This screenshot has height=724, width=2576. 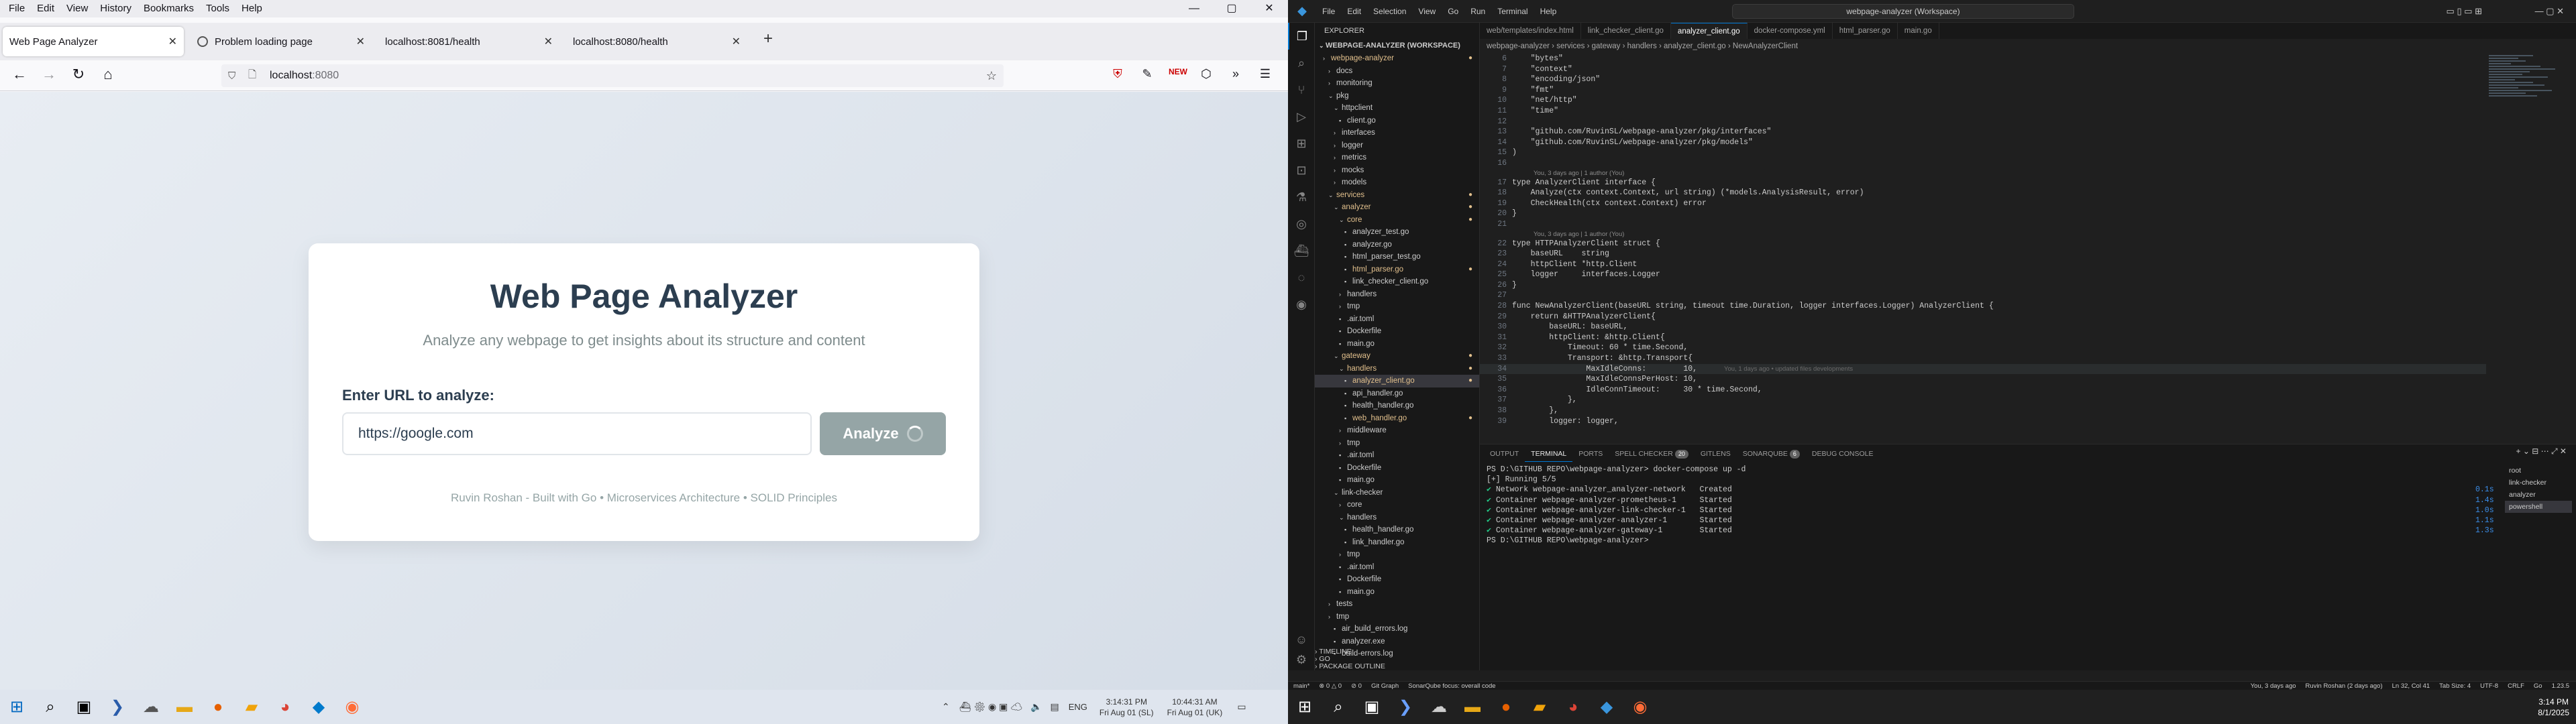 What do you see at coordinates (2344, 686) in the screenshot?
I see `status-item: Ruvin Roshan (2 days ago)` at bounding box center [2344, 686].